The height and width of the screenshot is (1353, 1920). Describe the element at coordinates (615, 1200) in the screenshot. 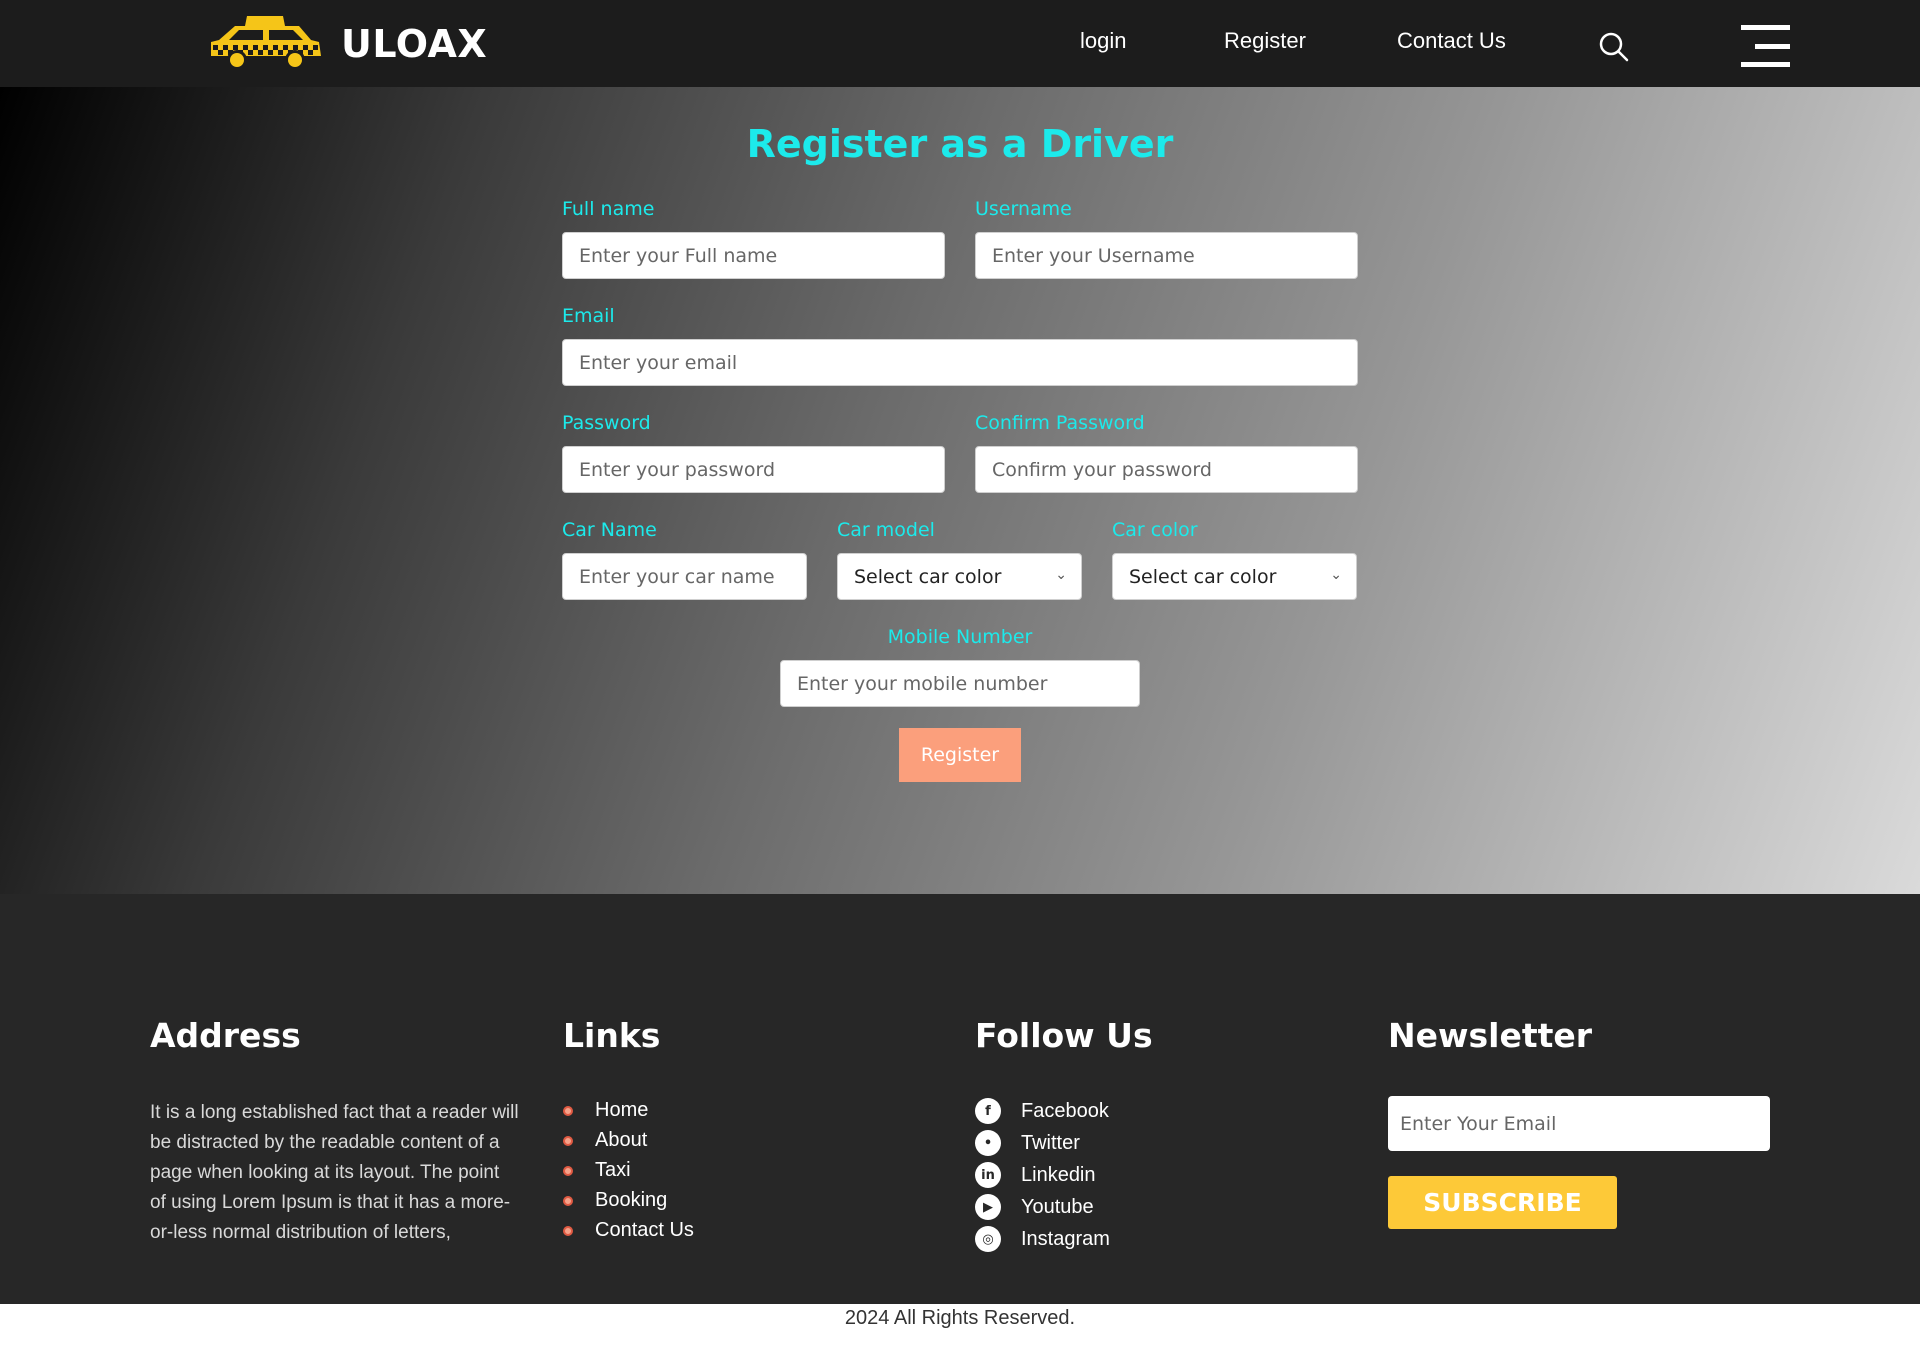

I see `footer-link-booking: Booking` at that location.